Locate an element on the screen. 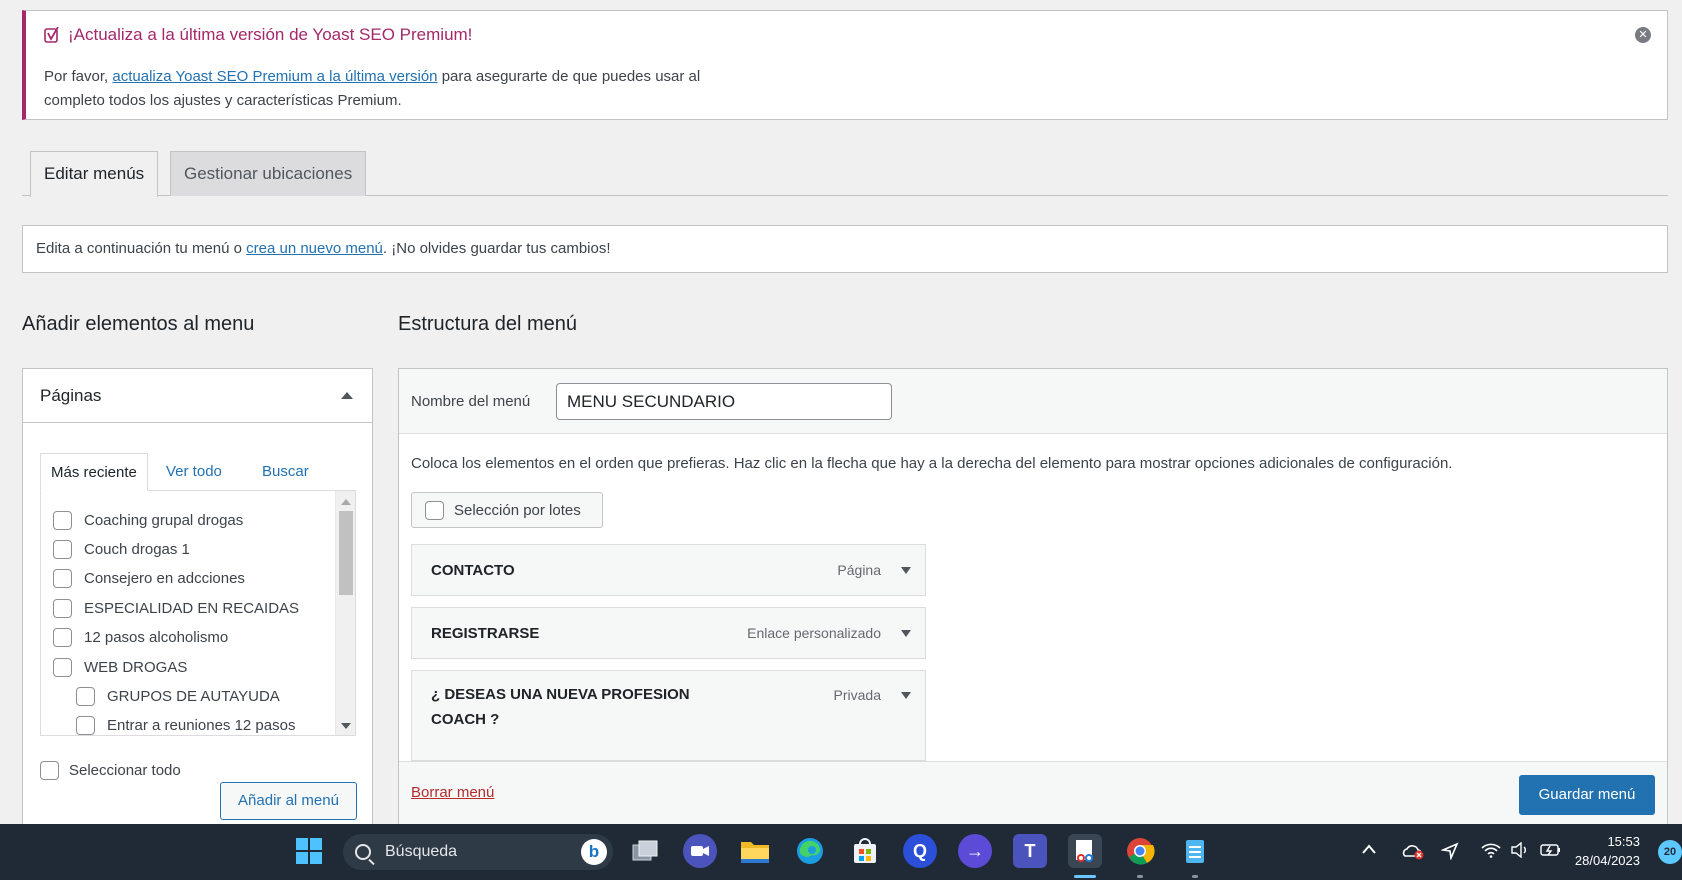  menu-item: REGISTRARSE Enlace personalizado is located at coordinates (668, 633).